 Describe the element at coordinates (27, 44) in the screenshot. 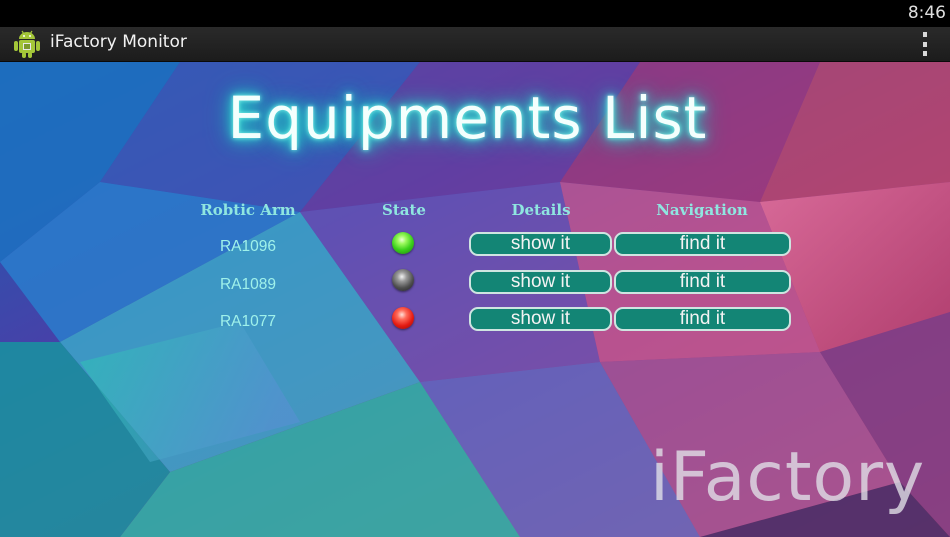

I see `android-robot-icon` at that location.